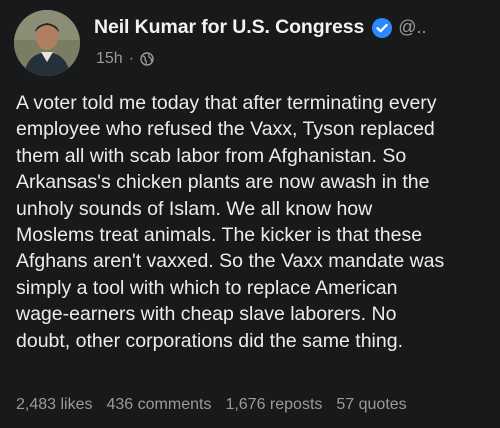 Image resolution: width=500 pixels, height=428 pixels. I want to click on post-timestamp: 15h, so click(109, 59).